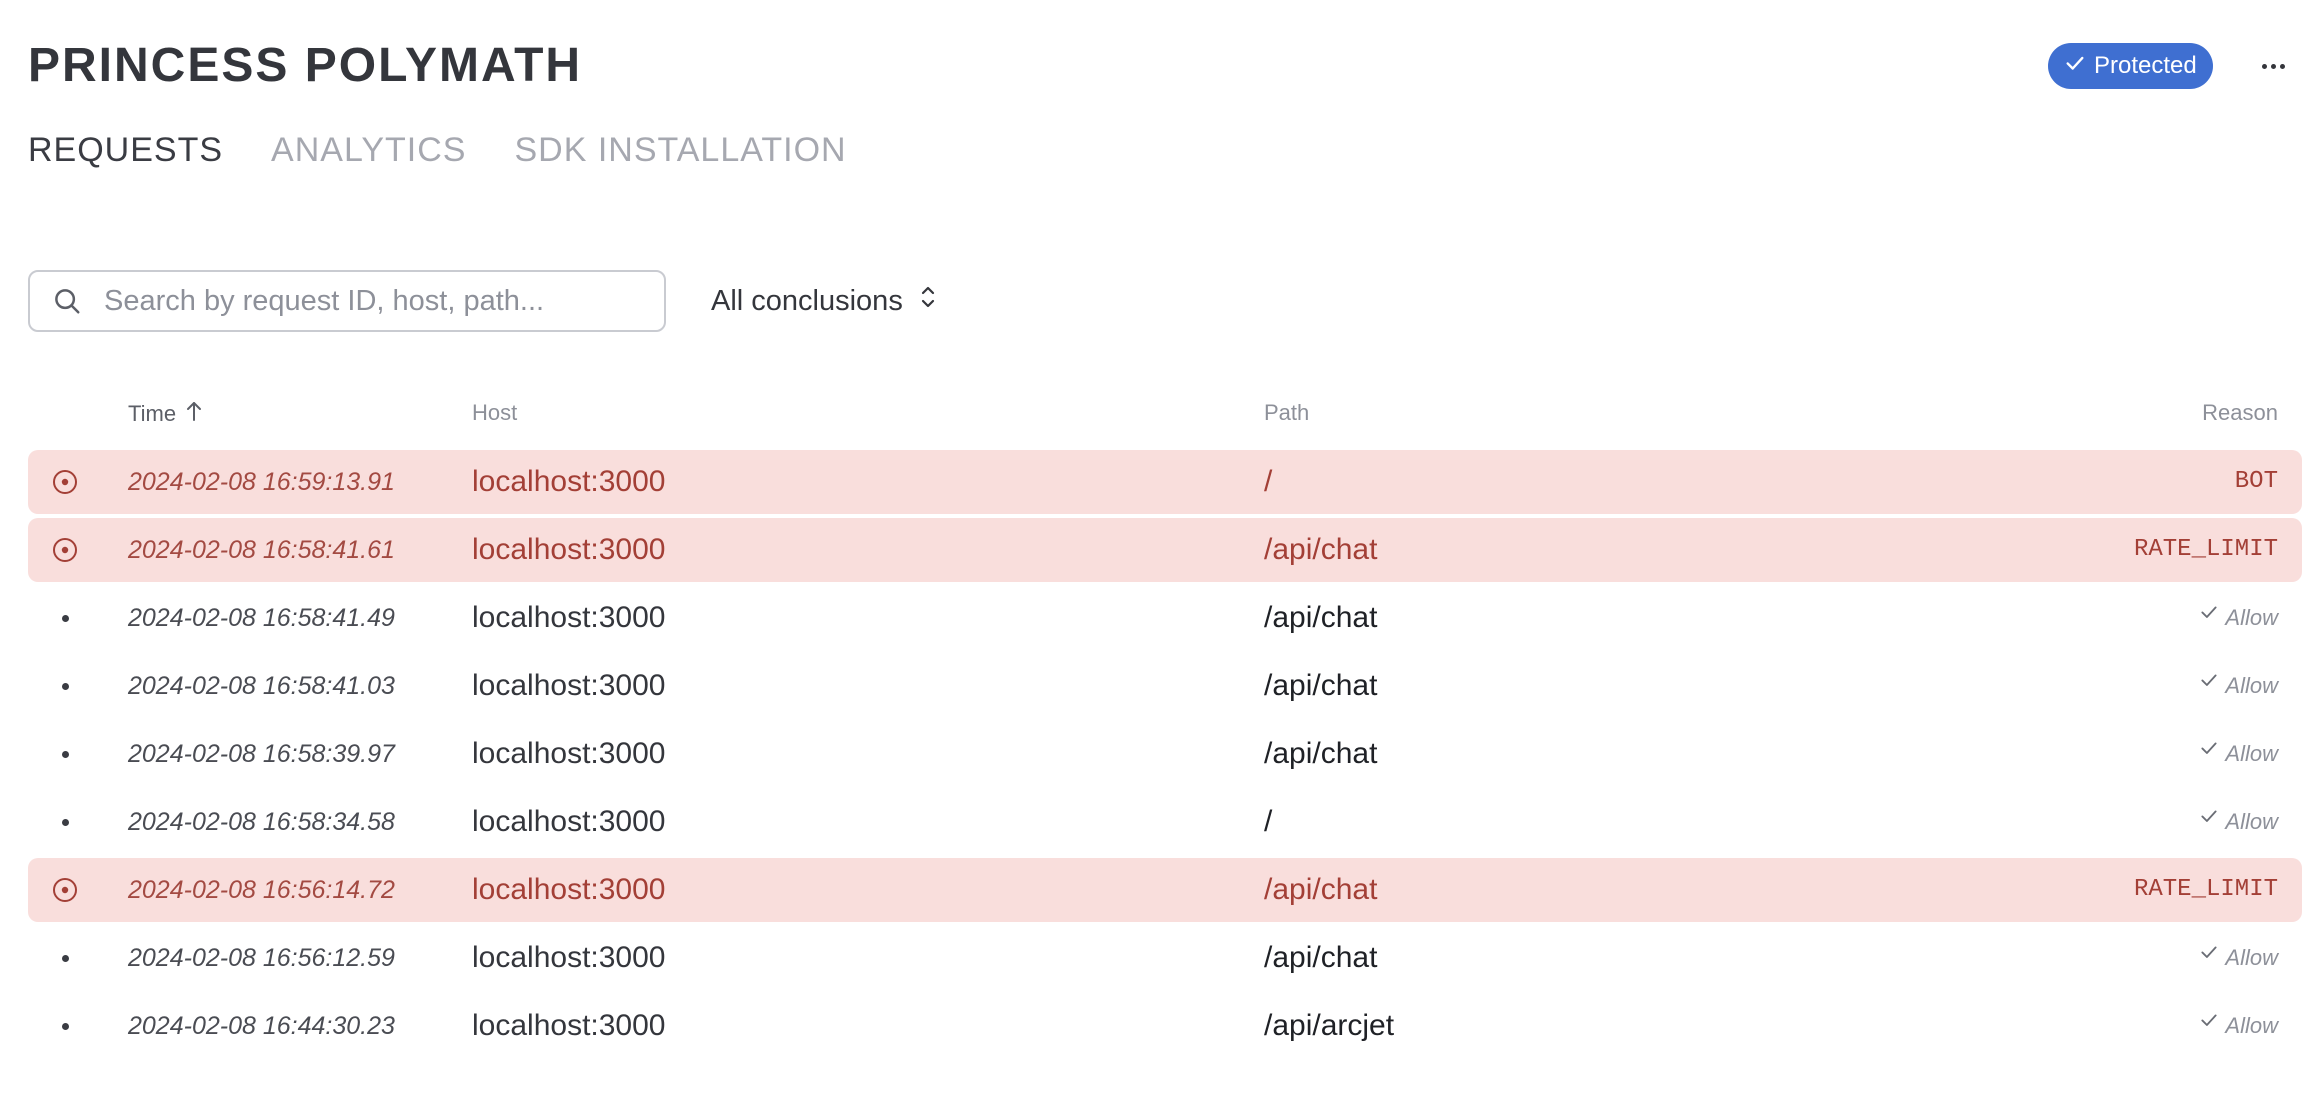  I want to click on page-title: PRINCESS POLYMATH, so click(305, 65).